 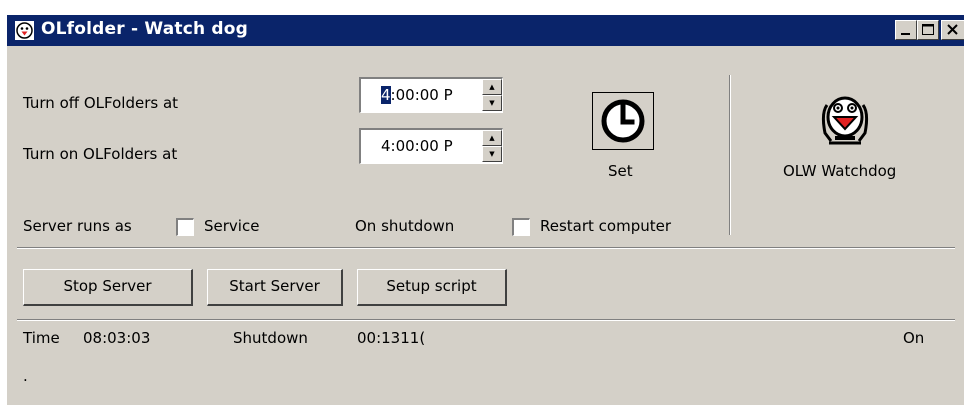 I want to click on time-label: Time, so click(x=41, y=338).